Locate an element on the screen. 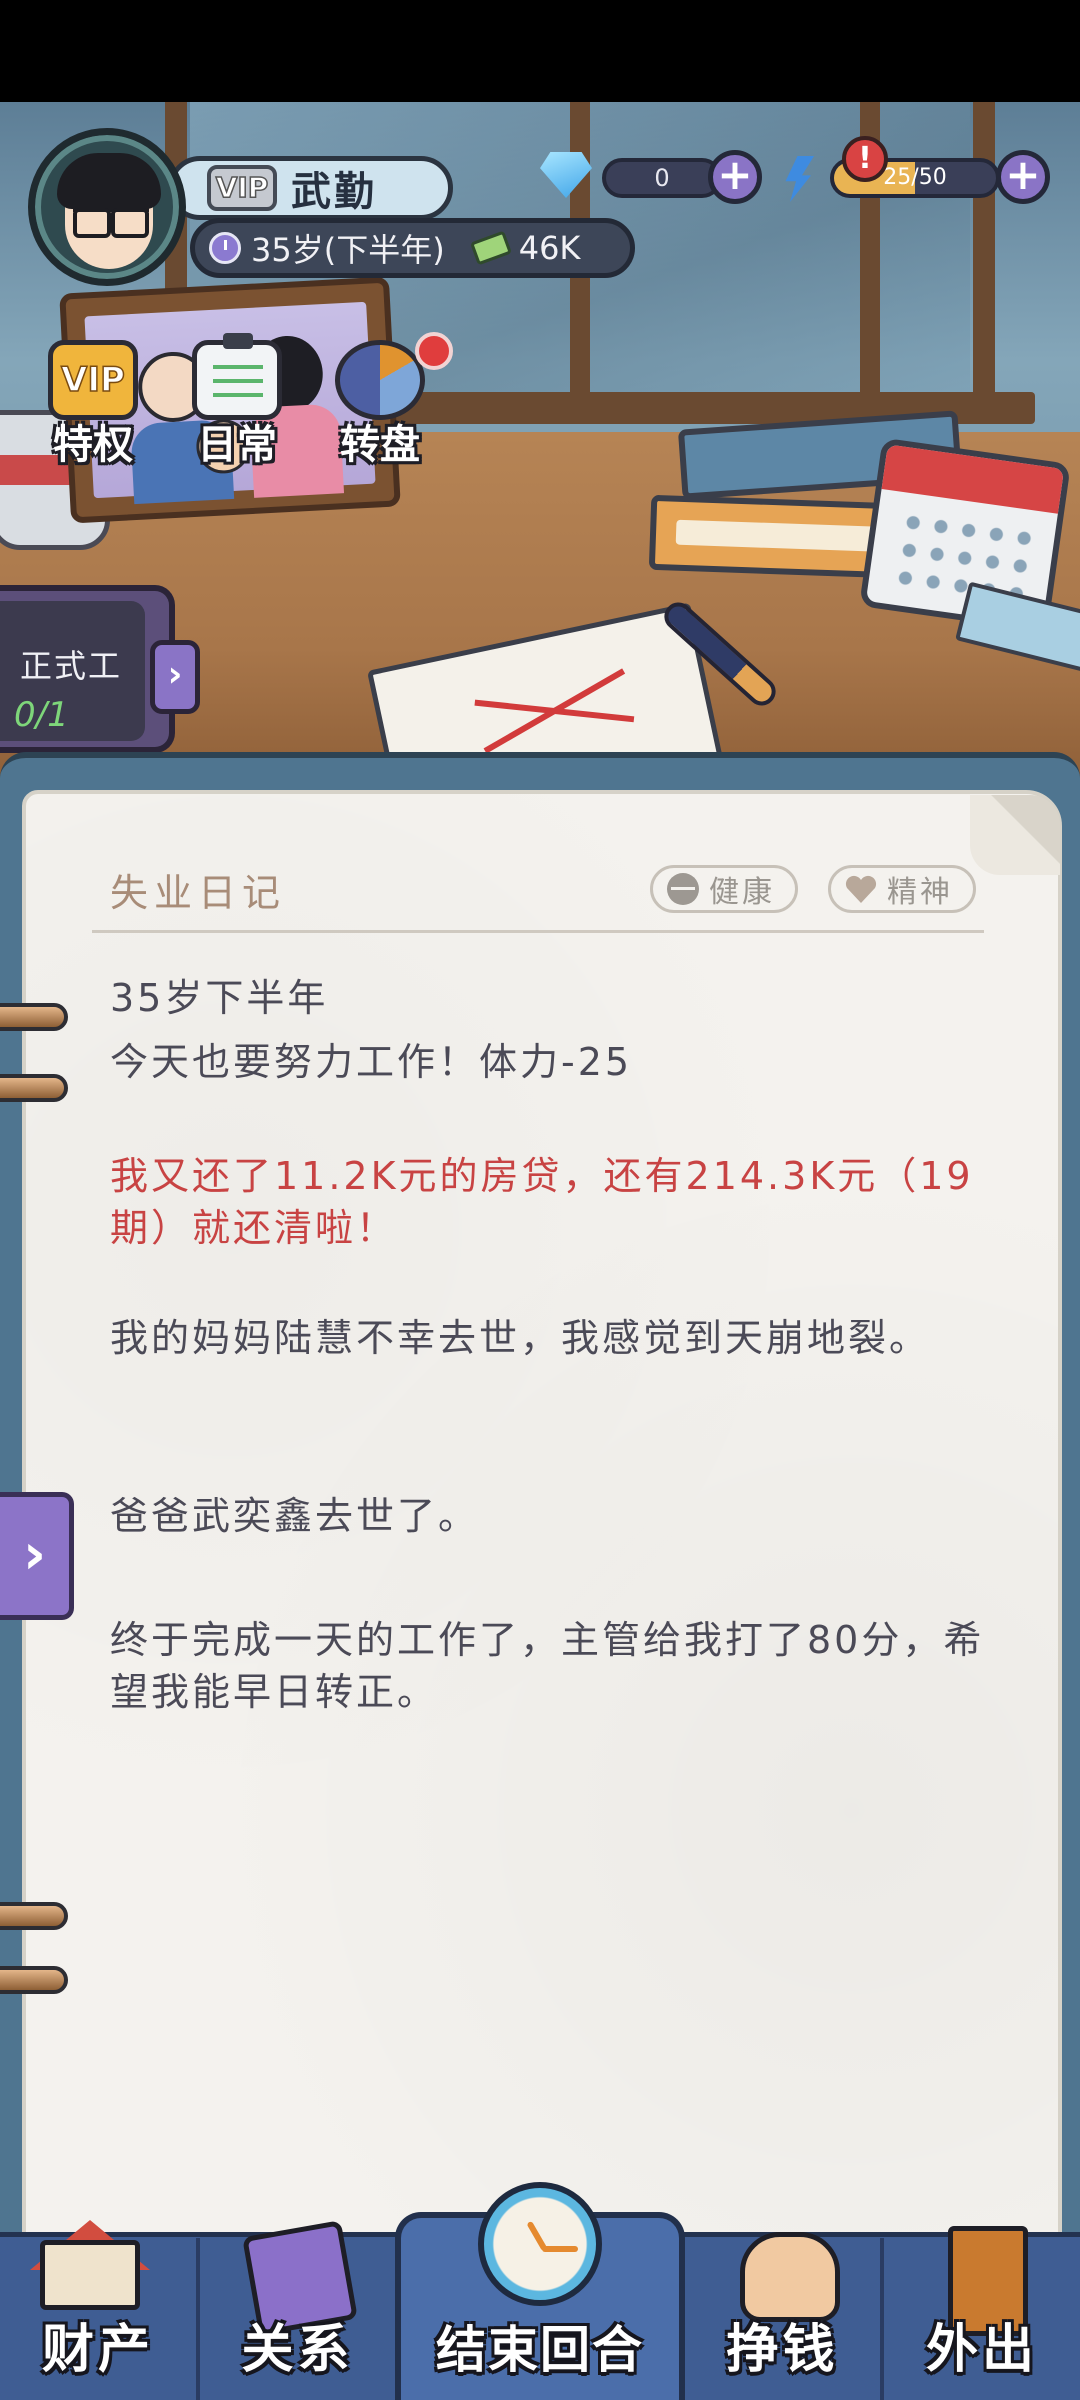 The width and height of the screenshot is (1080, 2400). diamond-count: 0 is located at coordinates (662, 178).